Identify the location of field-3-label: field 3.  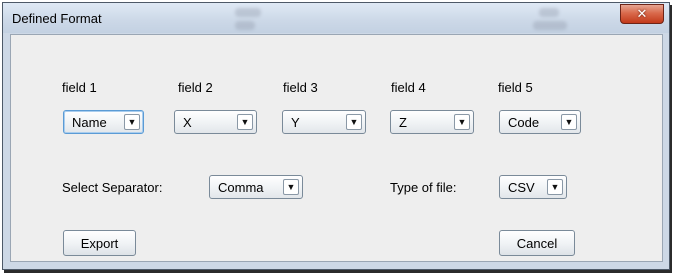
(300, 87).